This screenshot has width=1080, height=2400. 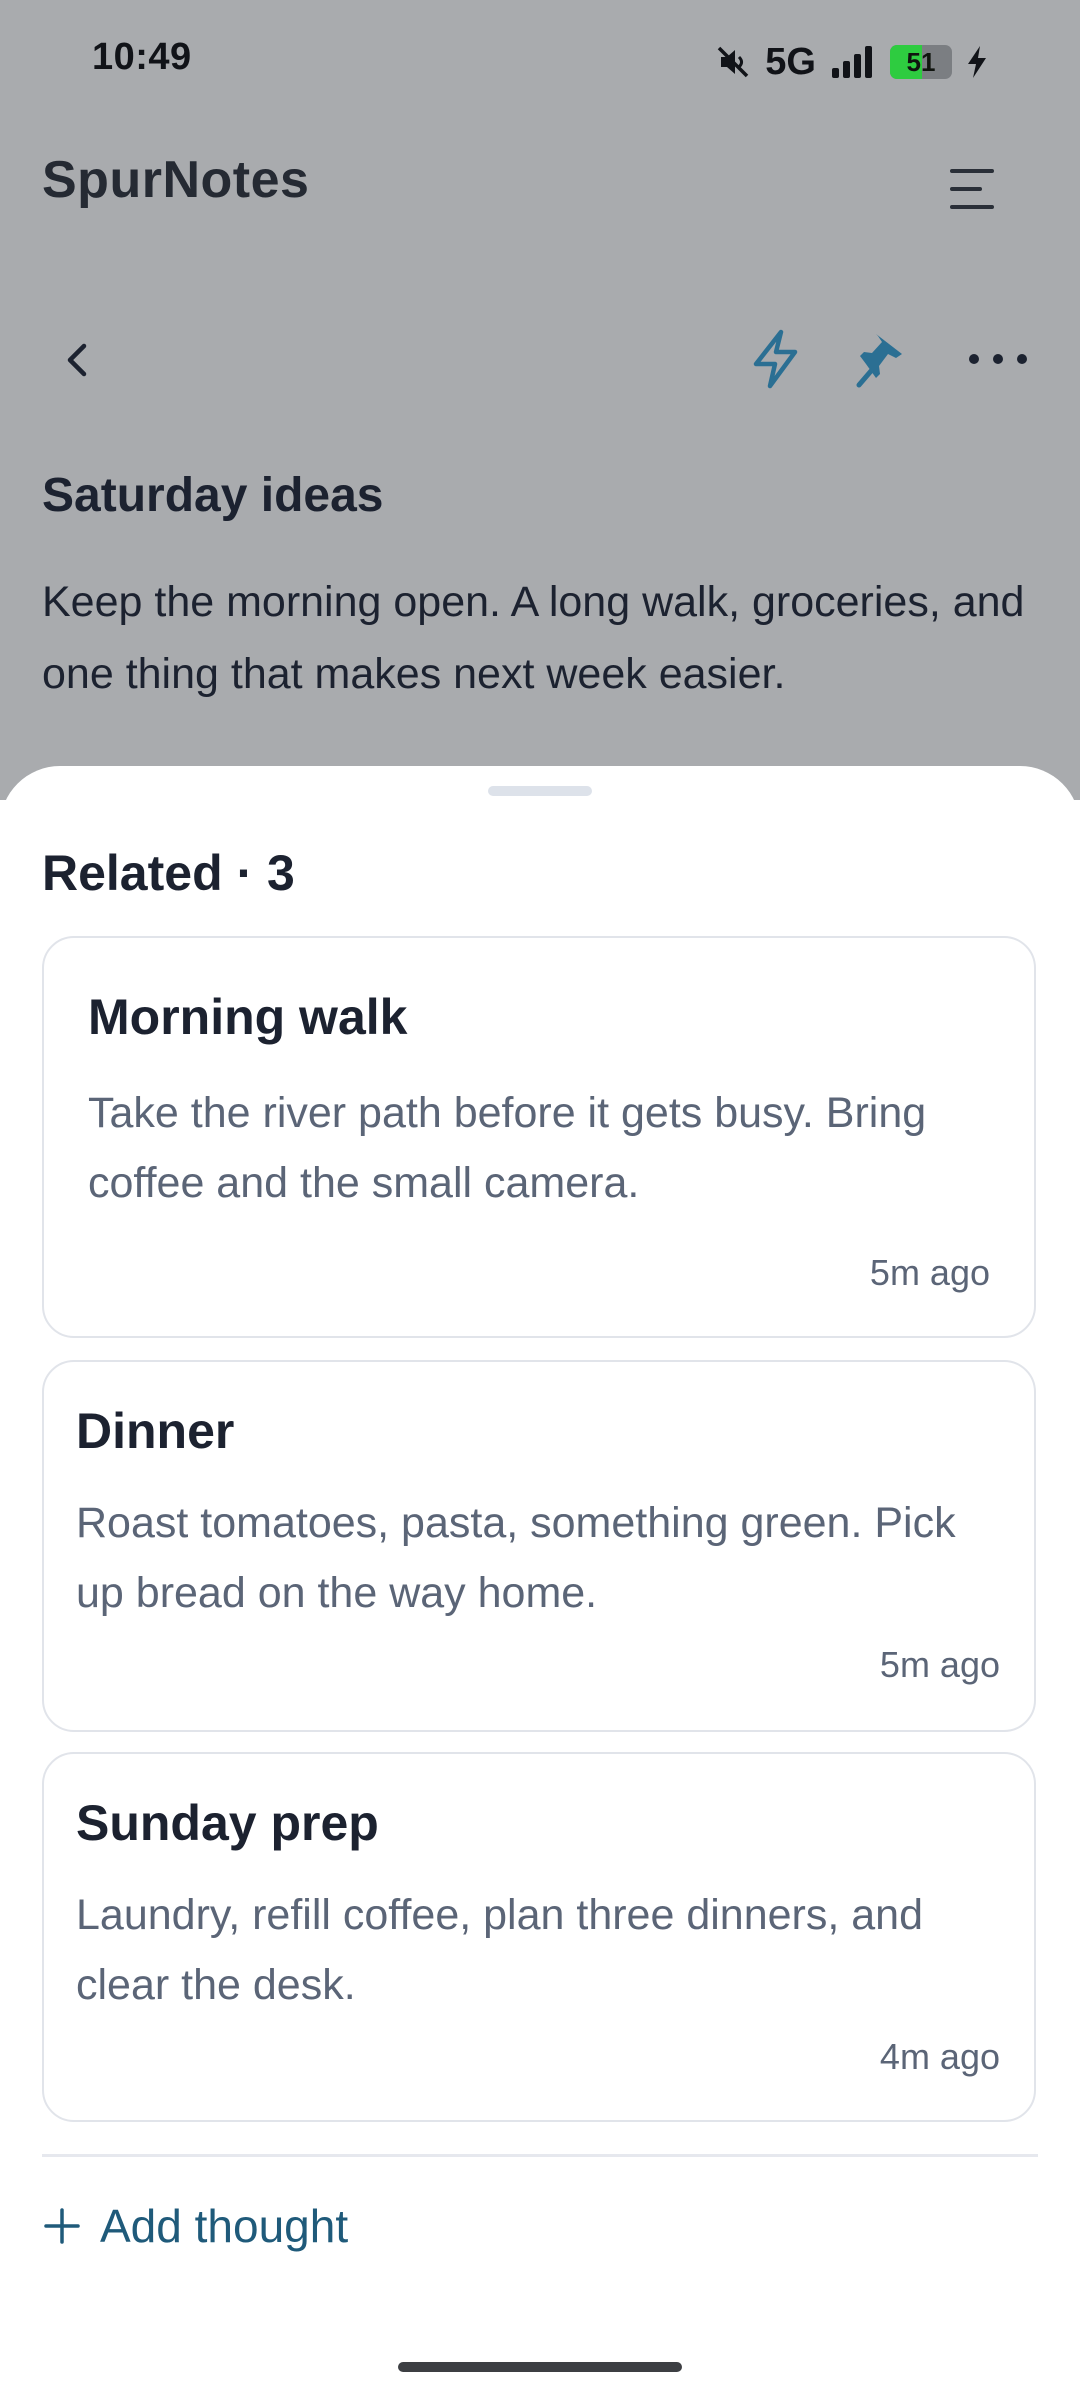 I want to click on signal-icon, so click(x=852, y=62).